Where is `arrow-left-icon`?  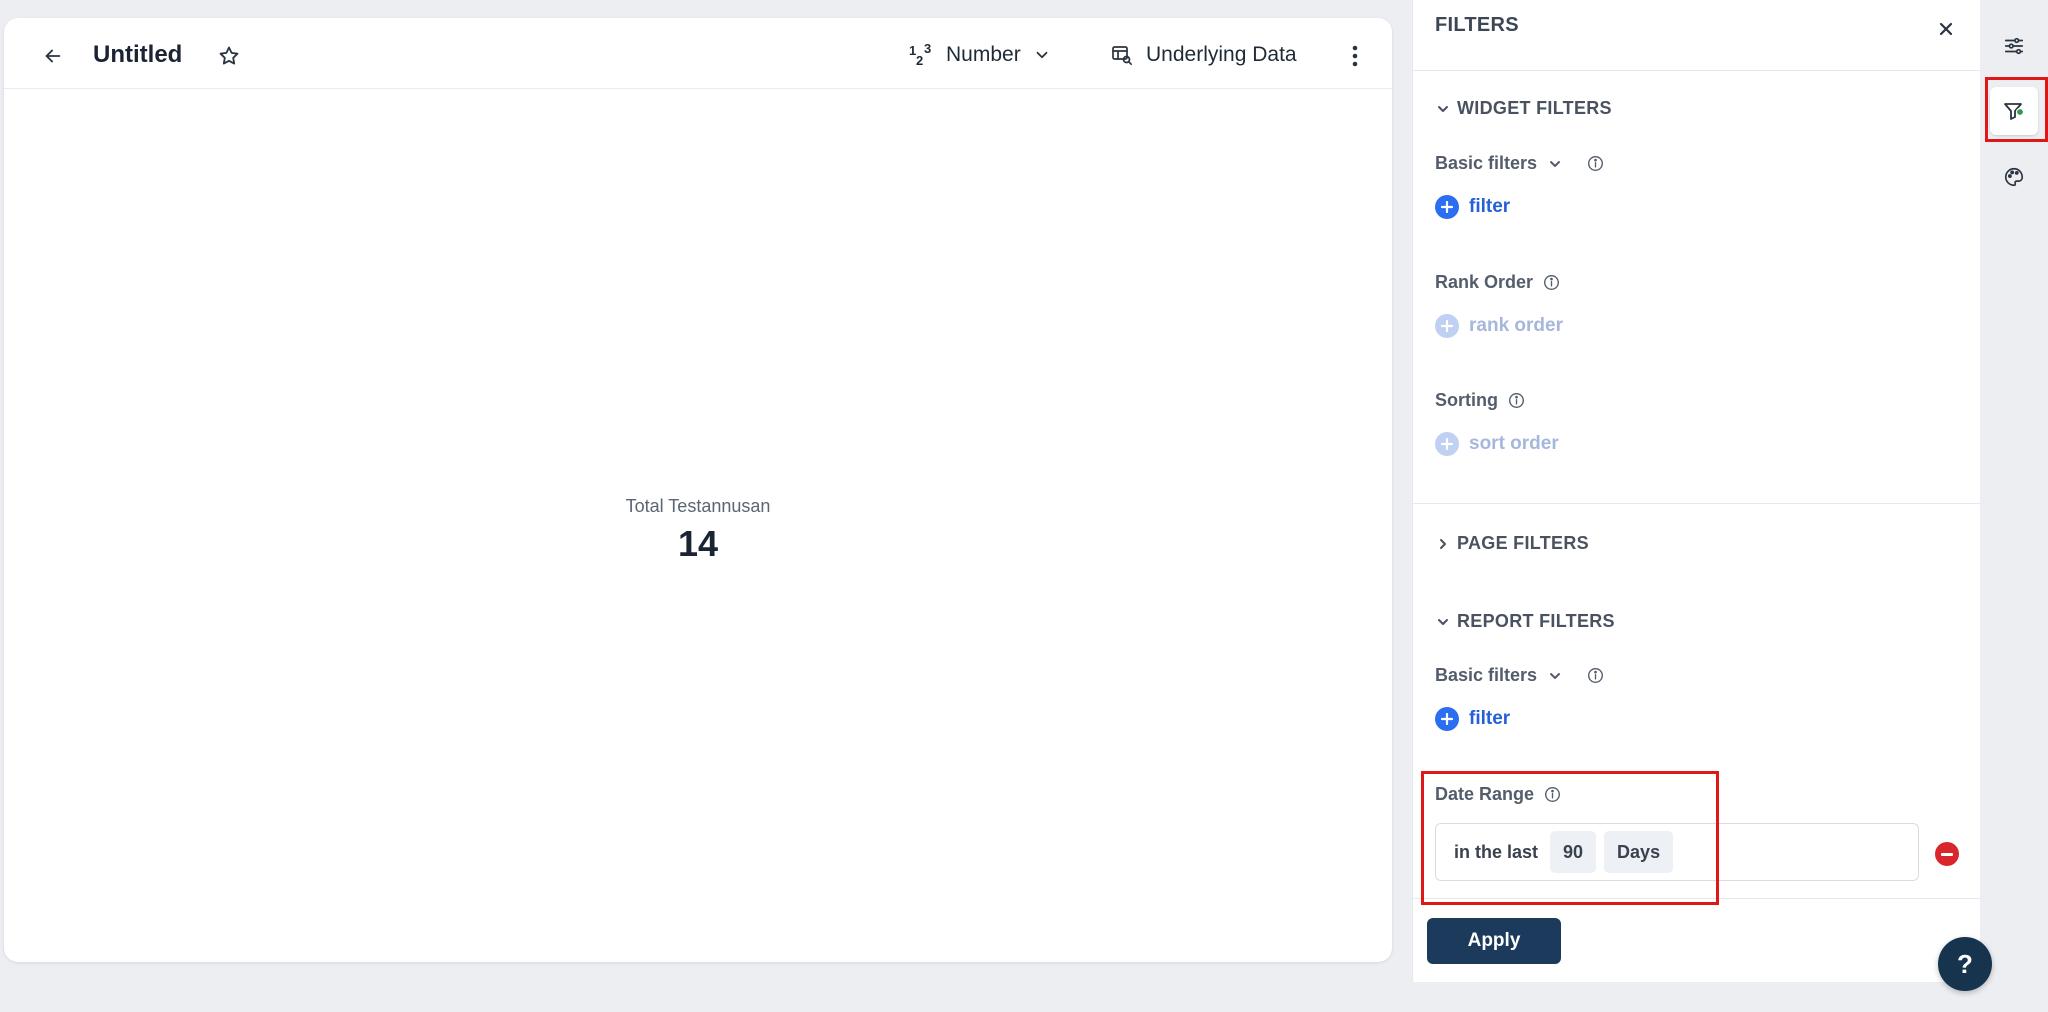 arrow-left-icon is located at coordinates (53, 56).